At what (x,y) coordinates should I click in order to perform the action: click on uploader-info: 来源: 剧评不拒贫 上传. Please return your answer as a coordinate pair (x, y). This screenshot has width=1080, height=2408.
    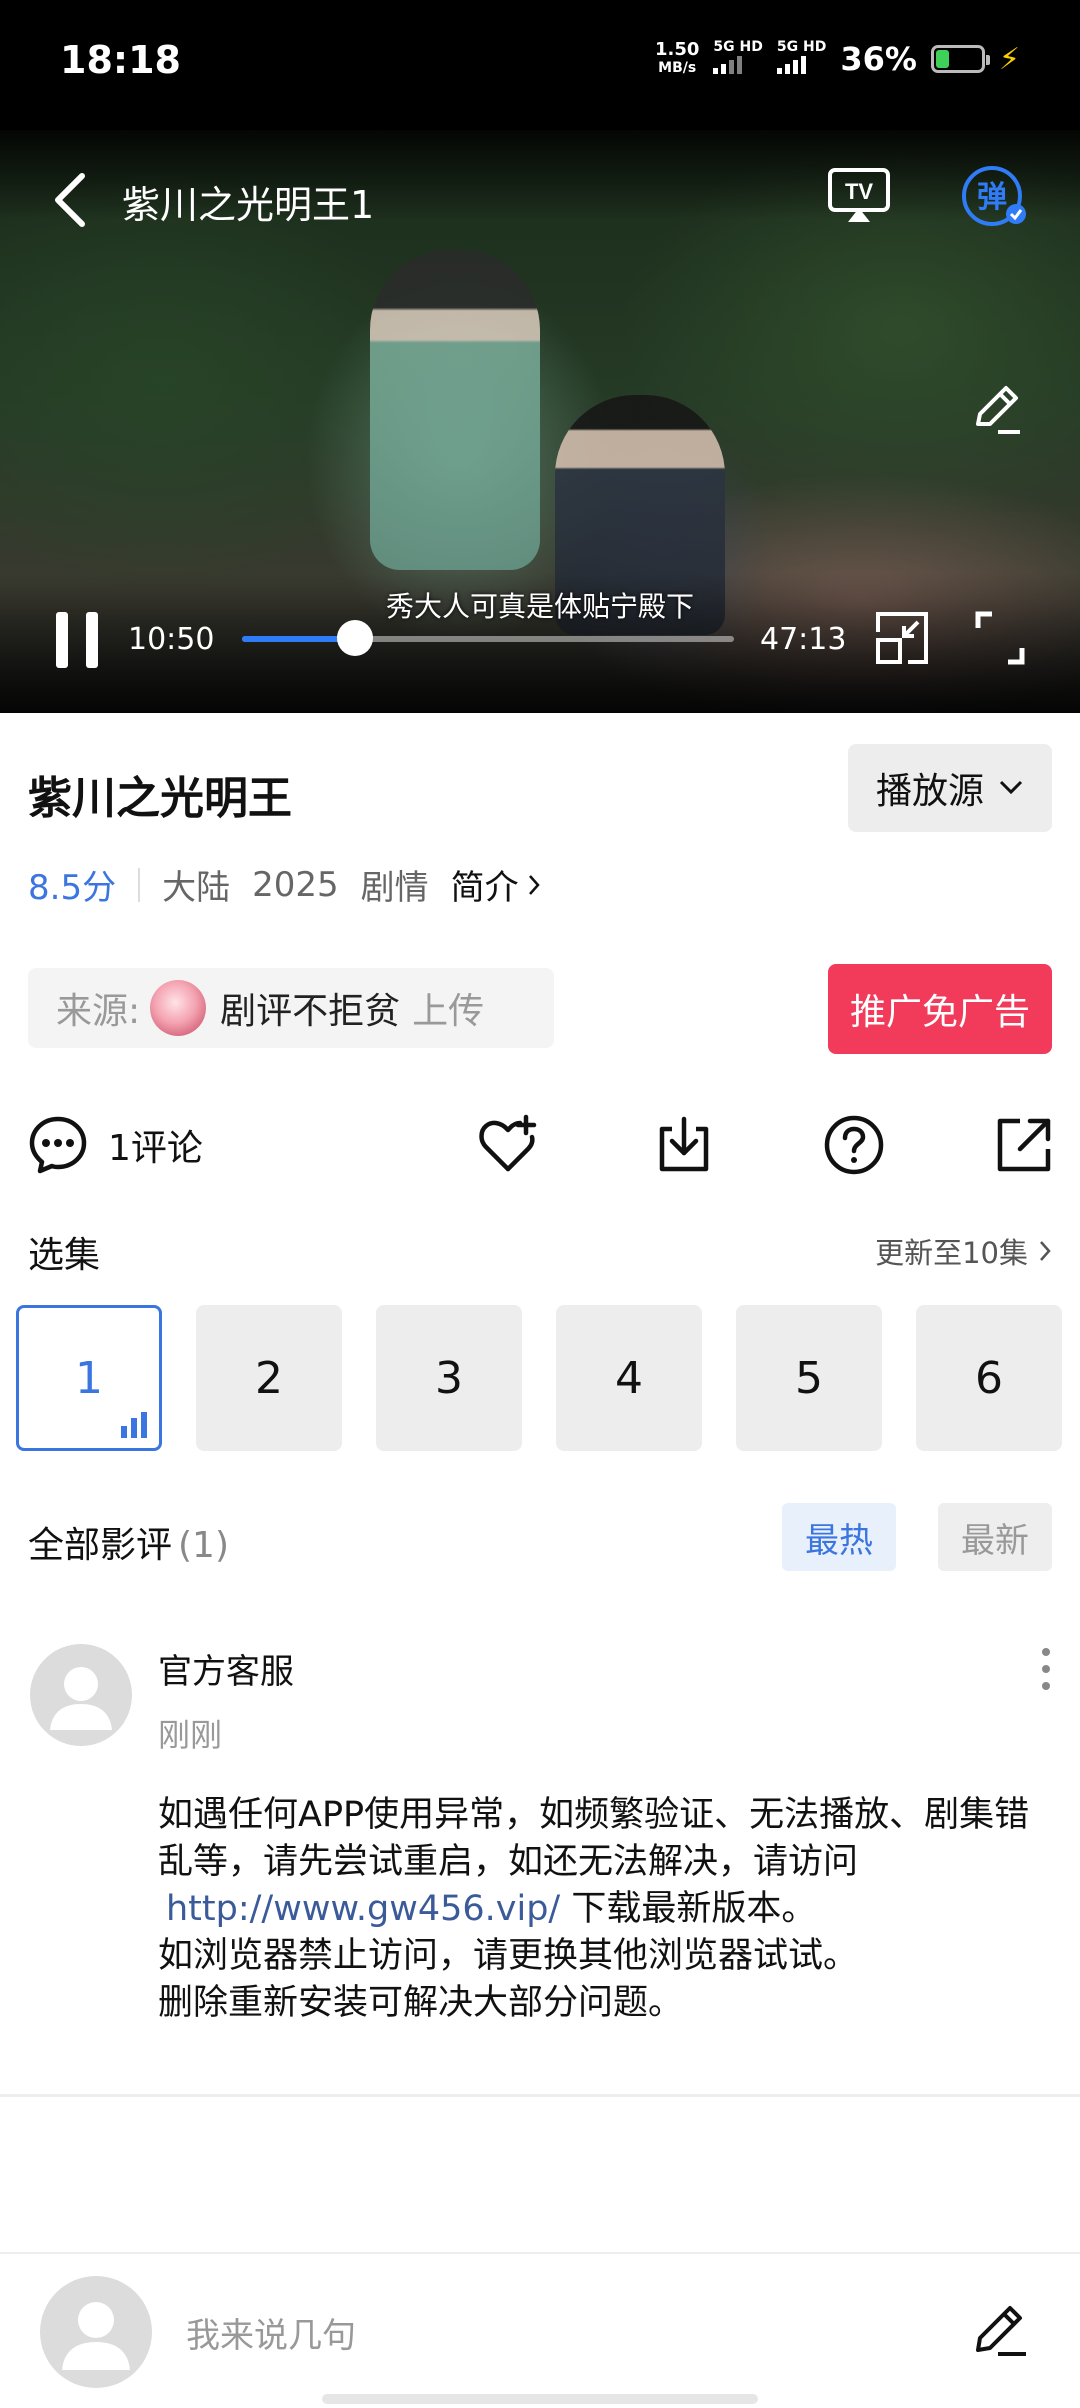
    Looking at the image, I should click on (291, 1008).